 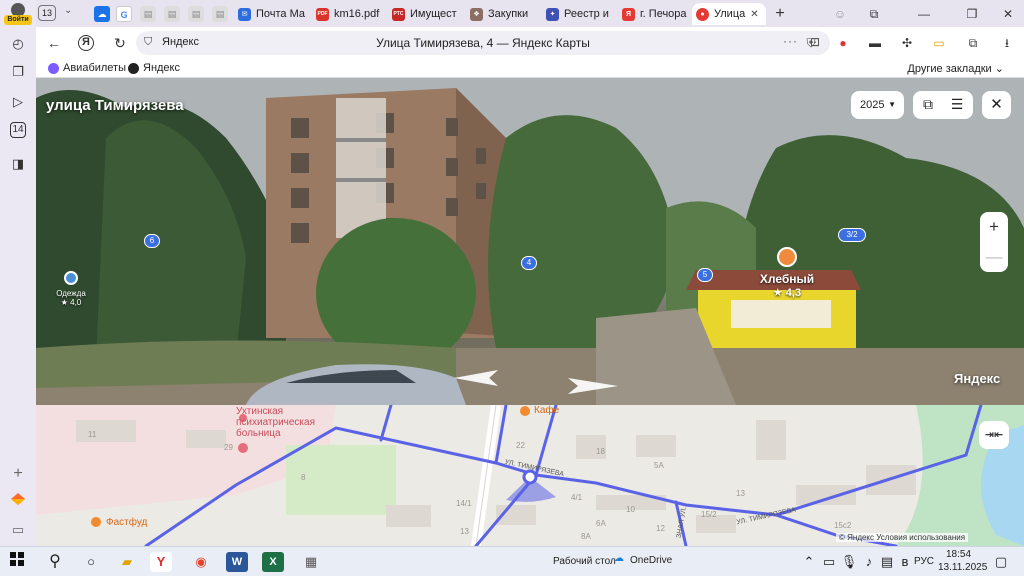 I want to click on map-poi-fastfood: Фастфуд, so click(x=126, y=522).